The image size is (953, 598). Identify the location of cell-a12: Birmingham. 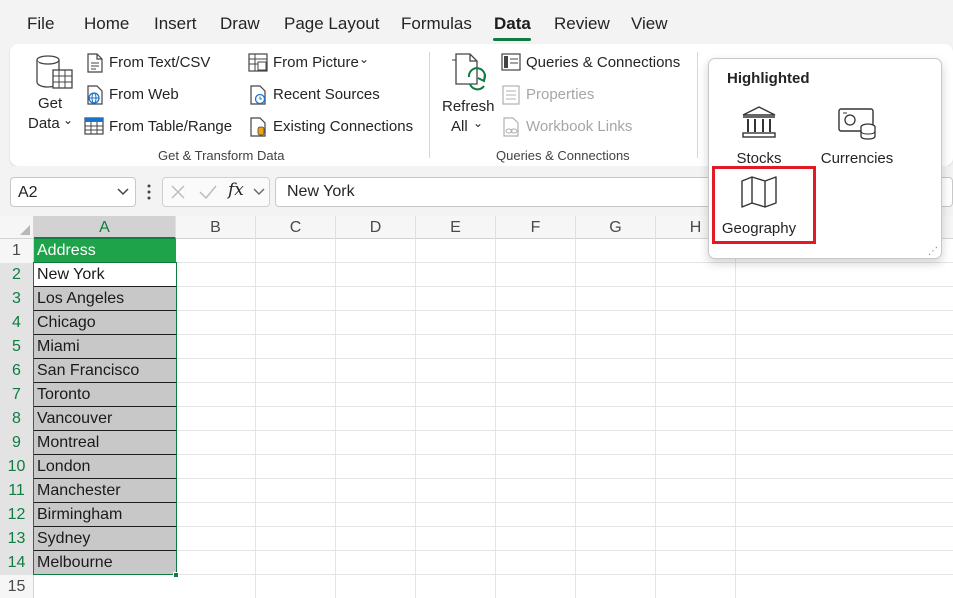
(105, 515).